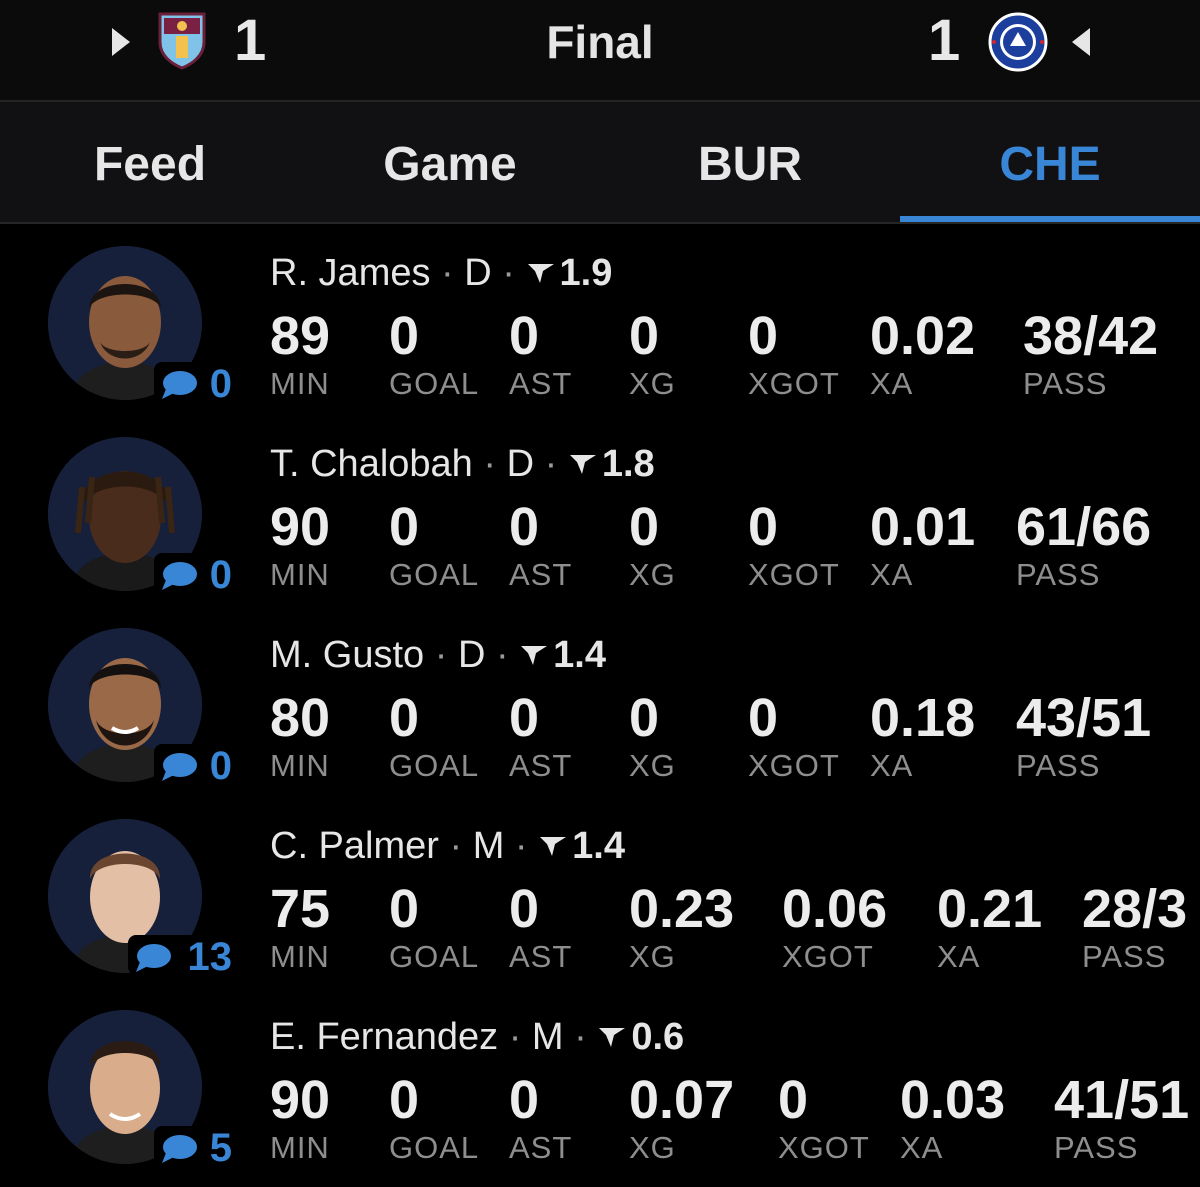 This screenshot has height=1187, width=1200. Describe the element at coordinates (1135, 909) in the screenshot. I see `stat-pass: 28/3` at that location.